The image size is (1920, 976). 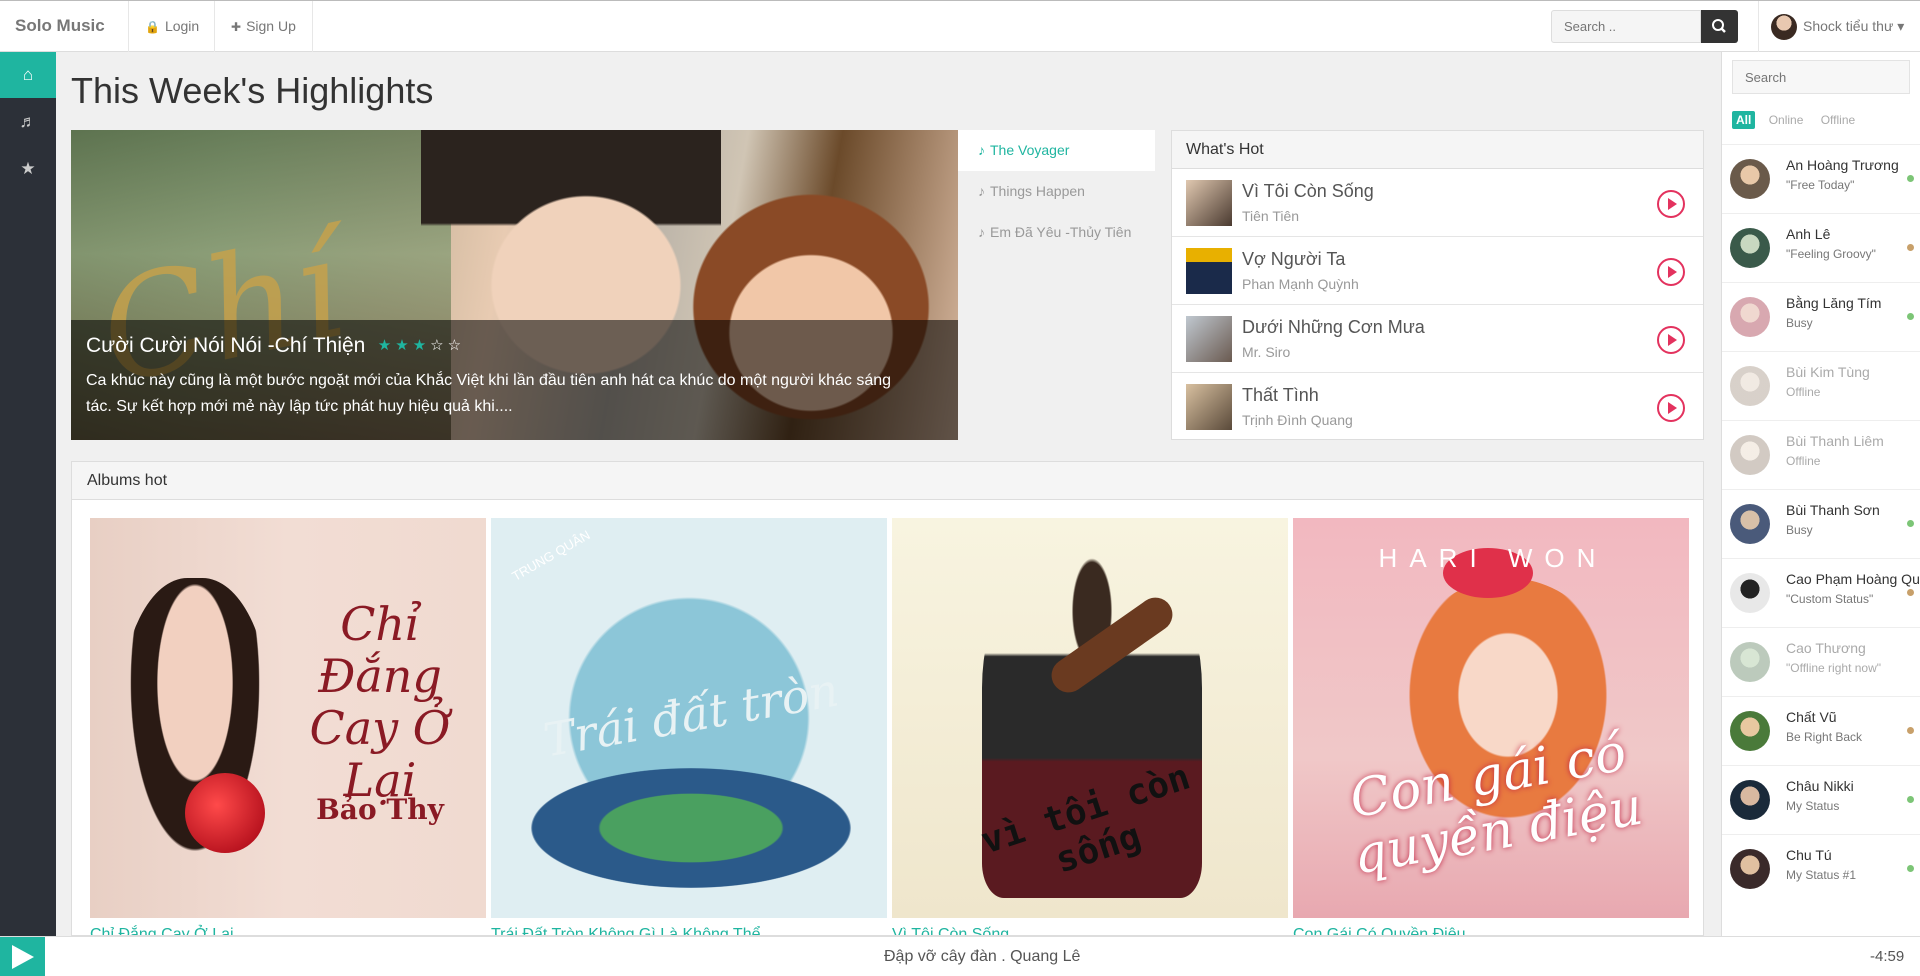 What do you see at coordinates (1853, 579) in the screenshot?
I see `contact-name: Cao Phạm Hoàng Quyên` at bounding box center [1853, 579].